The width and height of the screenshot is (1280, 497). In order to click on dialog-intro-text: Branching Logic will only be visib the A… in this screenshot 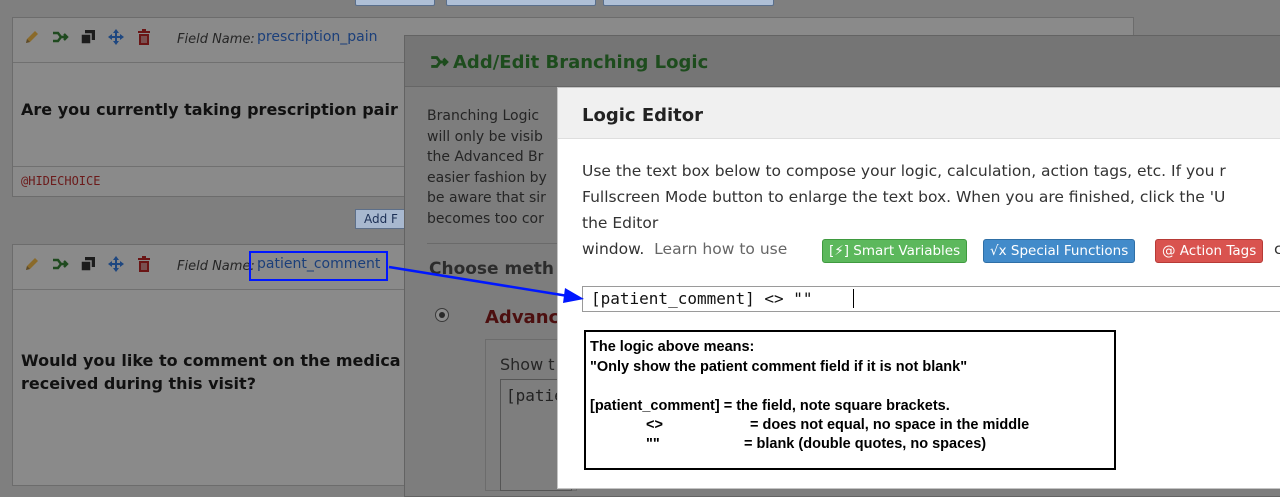, I will do `click(497, 167)`.